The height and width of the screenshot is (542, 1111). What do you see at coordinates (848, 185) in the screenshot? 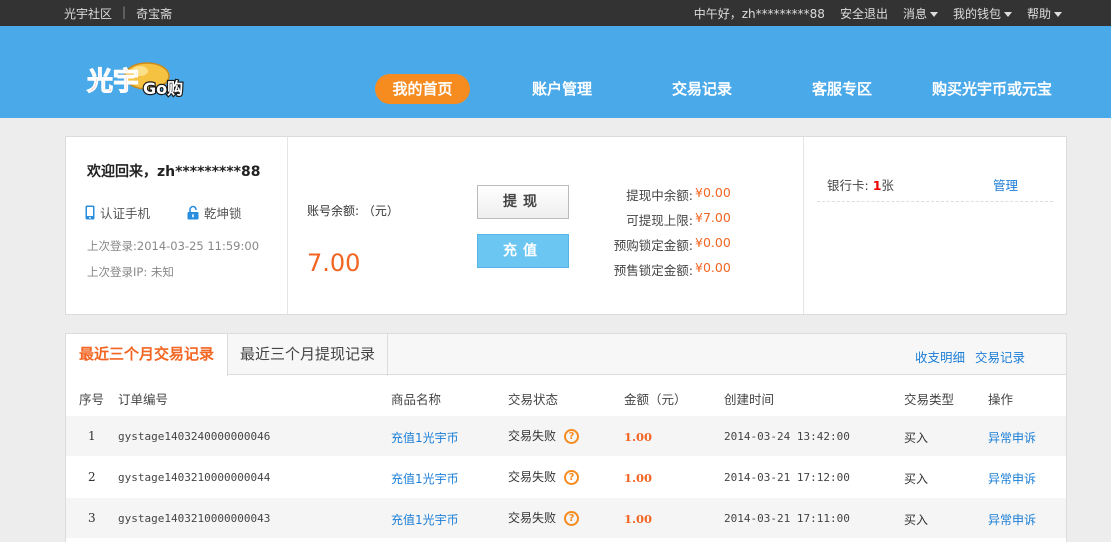
I see `bank-card-label: 银行卡:` at bounding box center [848, 185].